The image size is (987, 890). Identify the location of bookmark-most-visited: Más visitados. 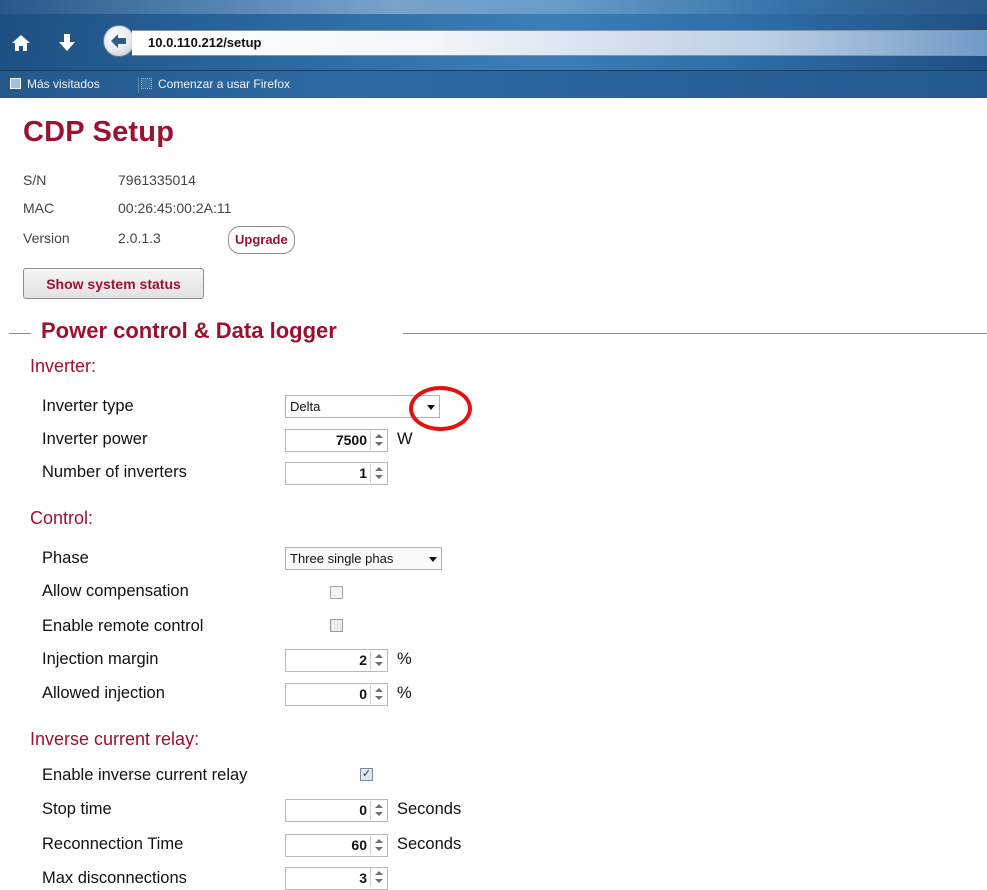
(55, 84).